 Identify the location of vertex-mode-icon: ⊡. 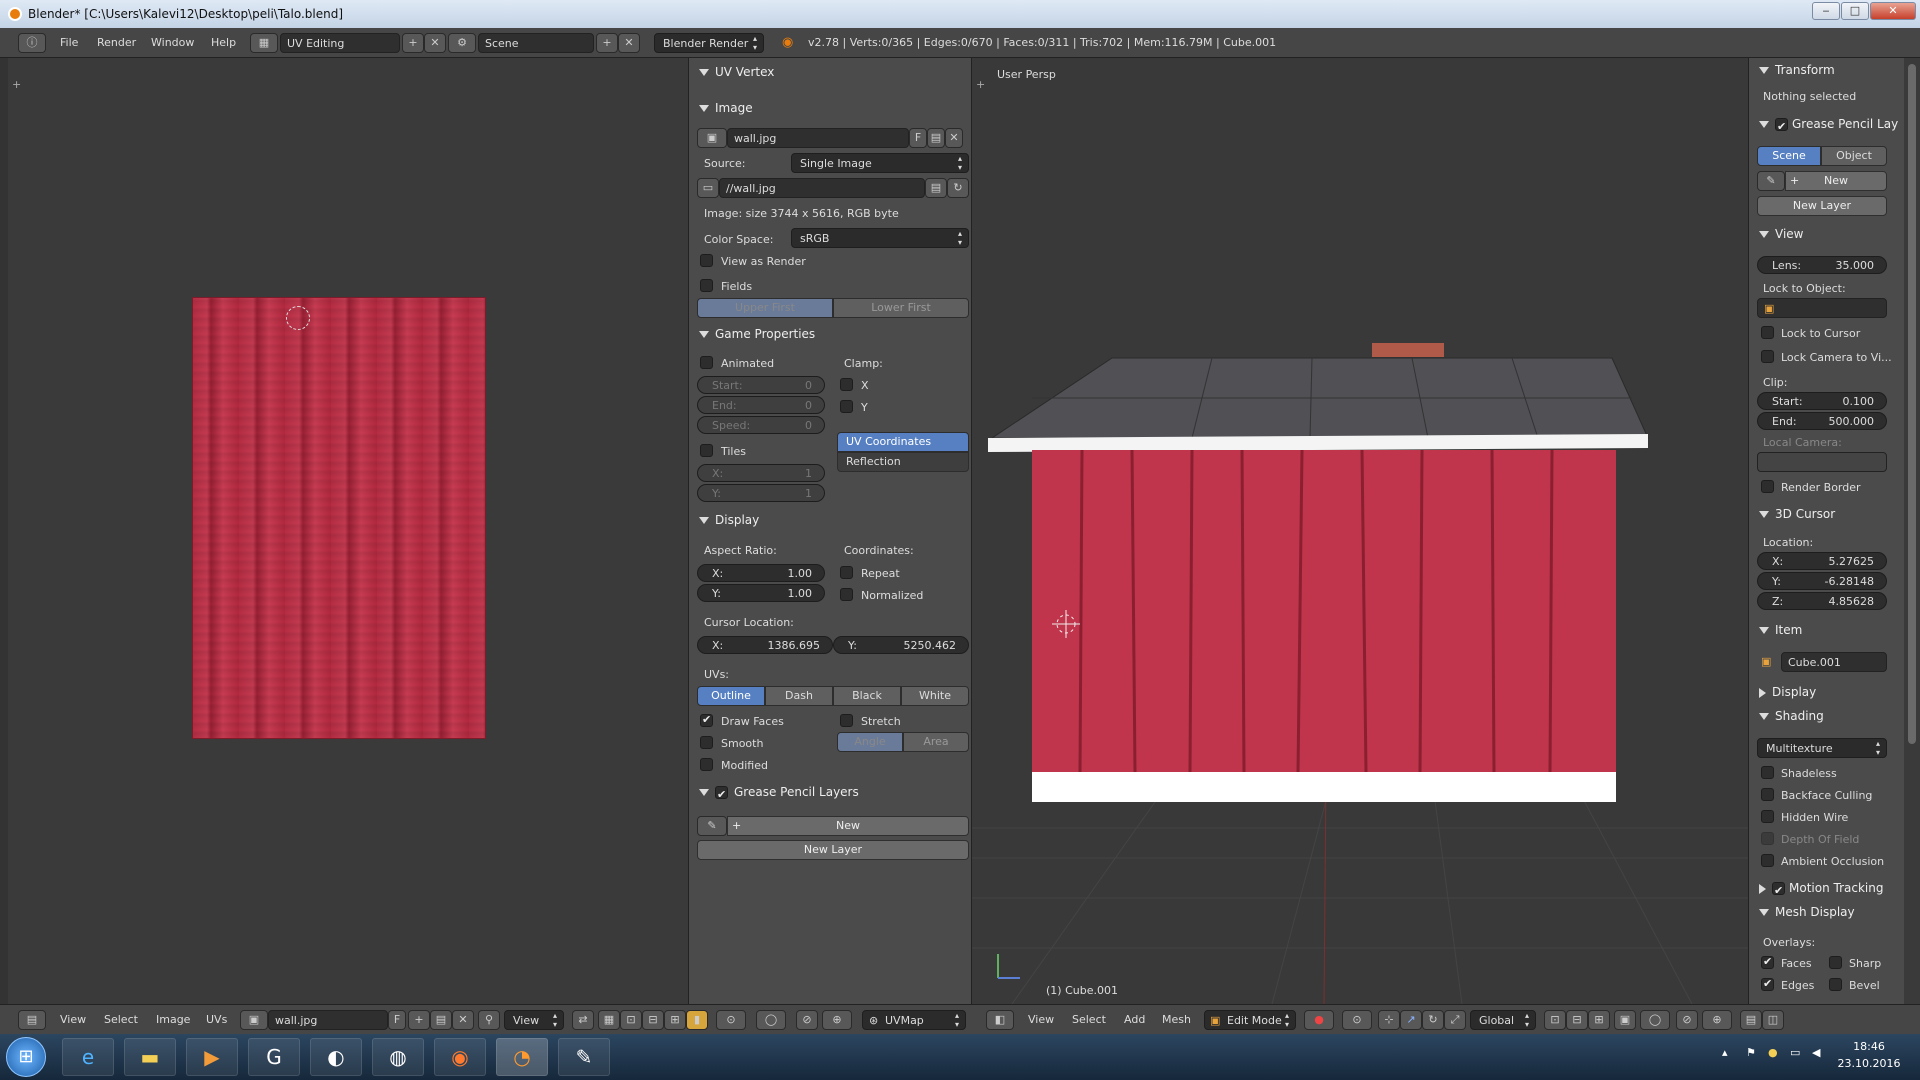
(1555, 1020).